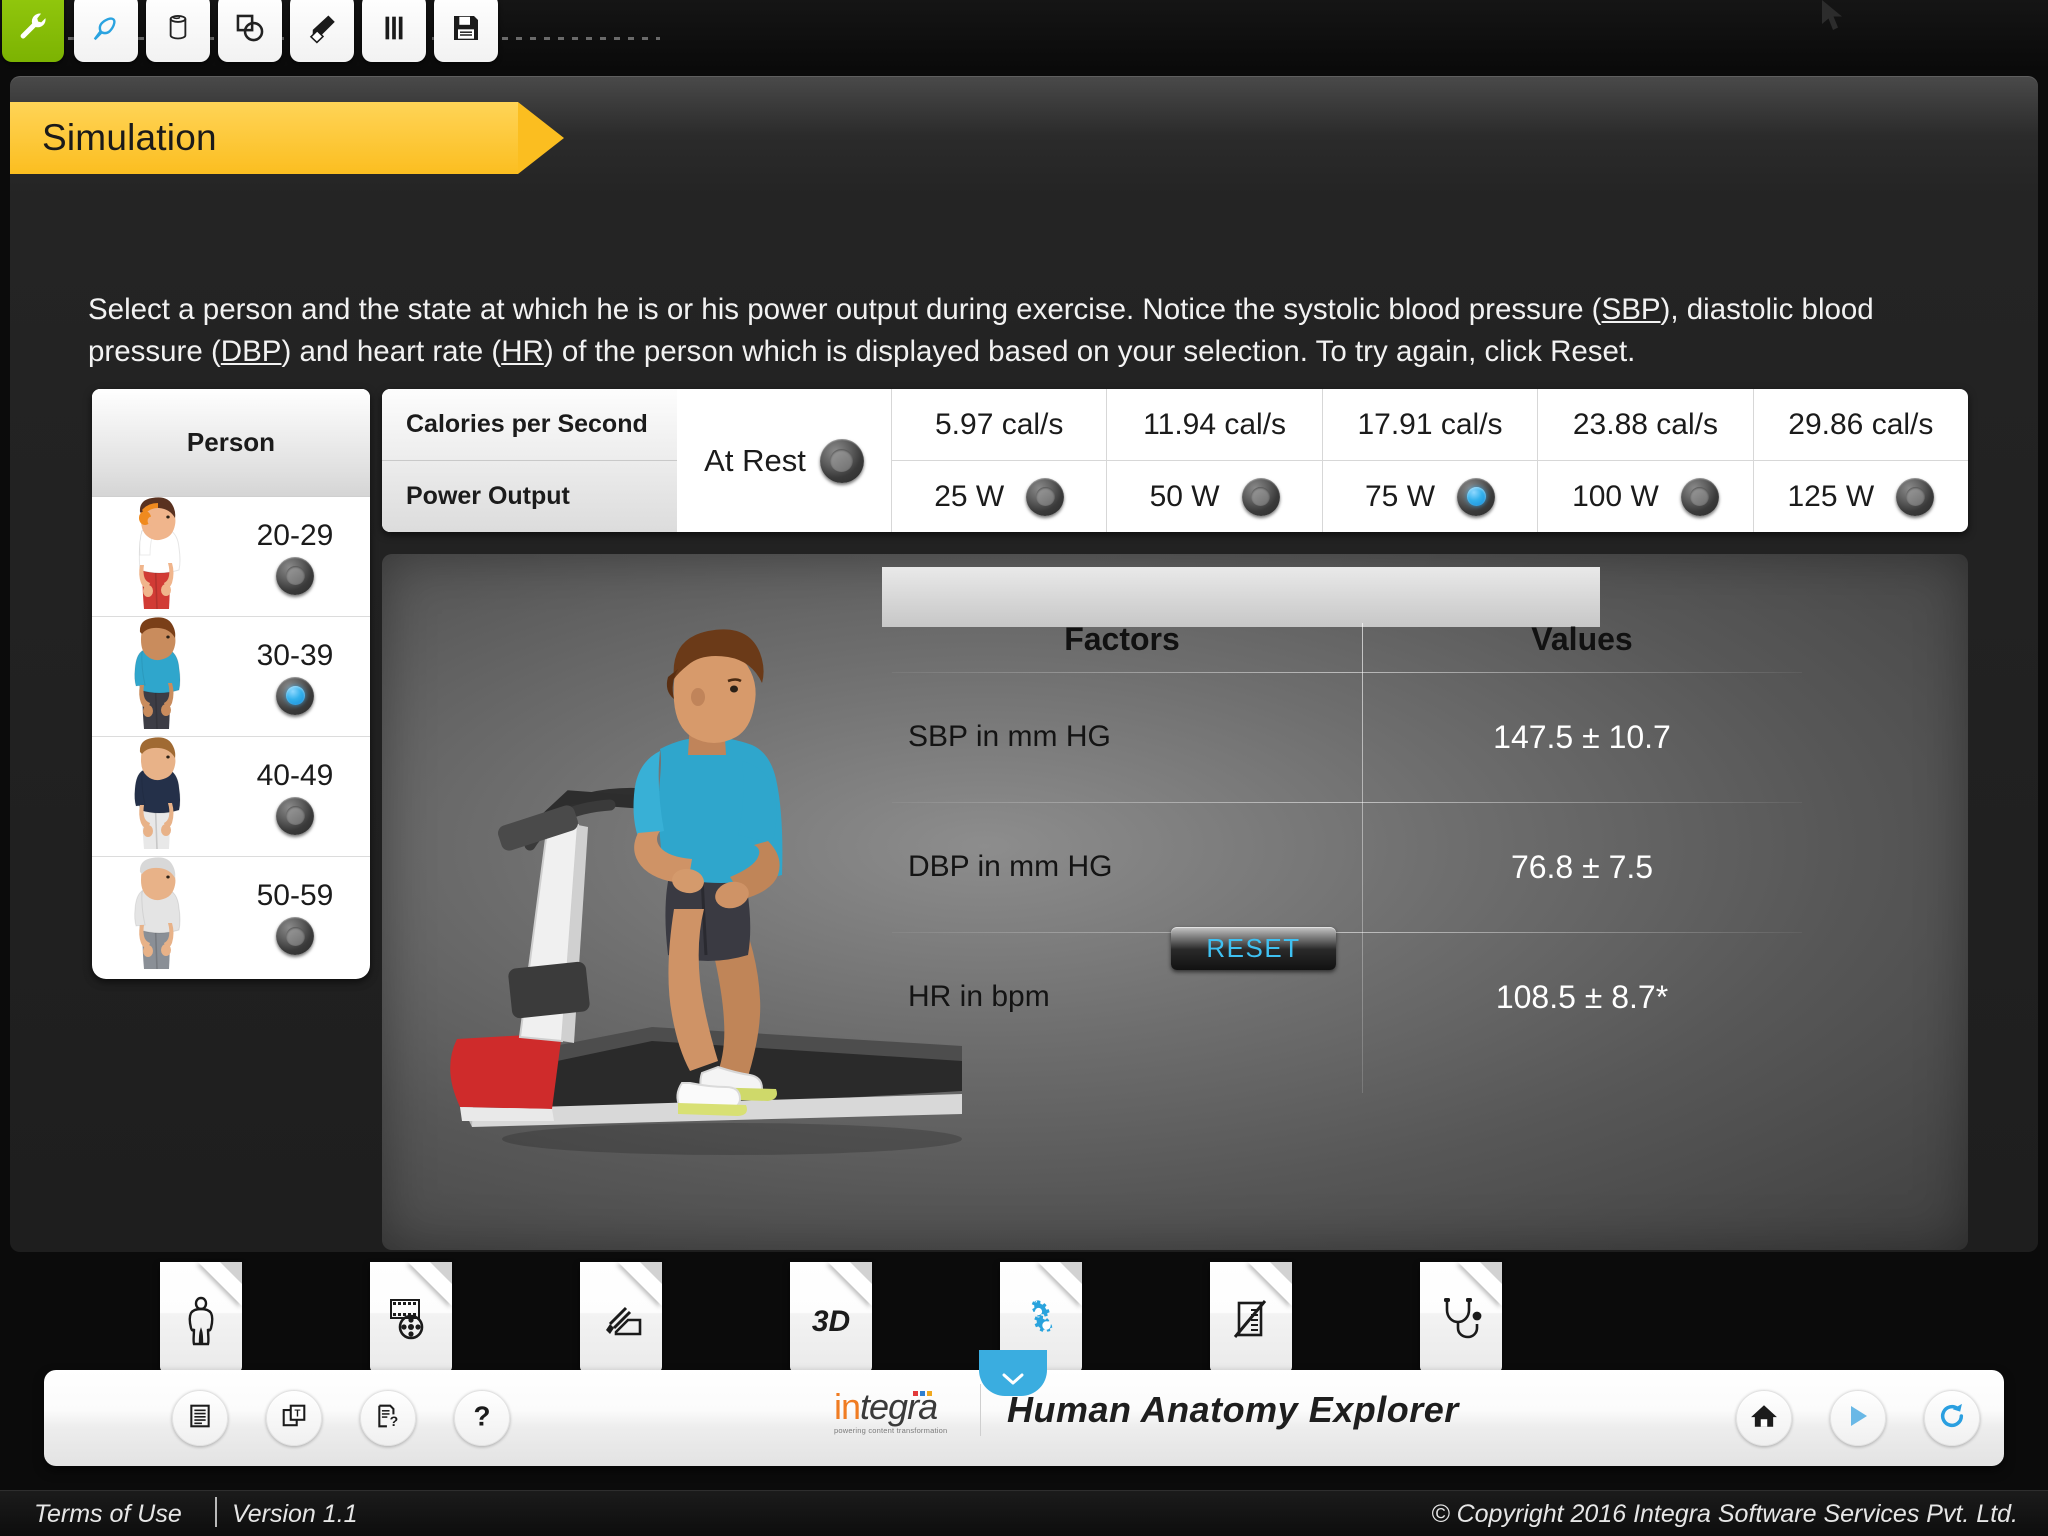 Image resolution: width=2048 pixels, height=1536 pixels. Describe the element at coordinates (295, 1514) in the screenshot. I see `version-label: Version 1.1` at that location.